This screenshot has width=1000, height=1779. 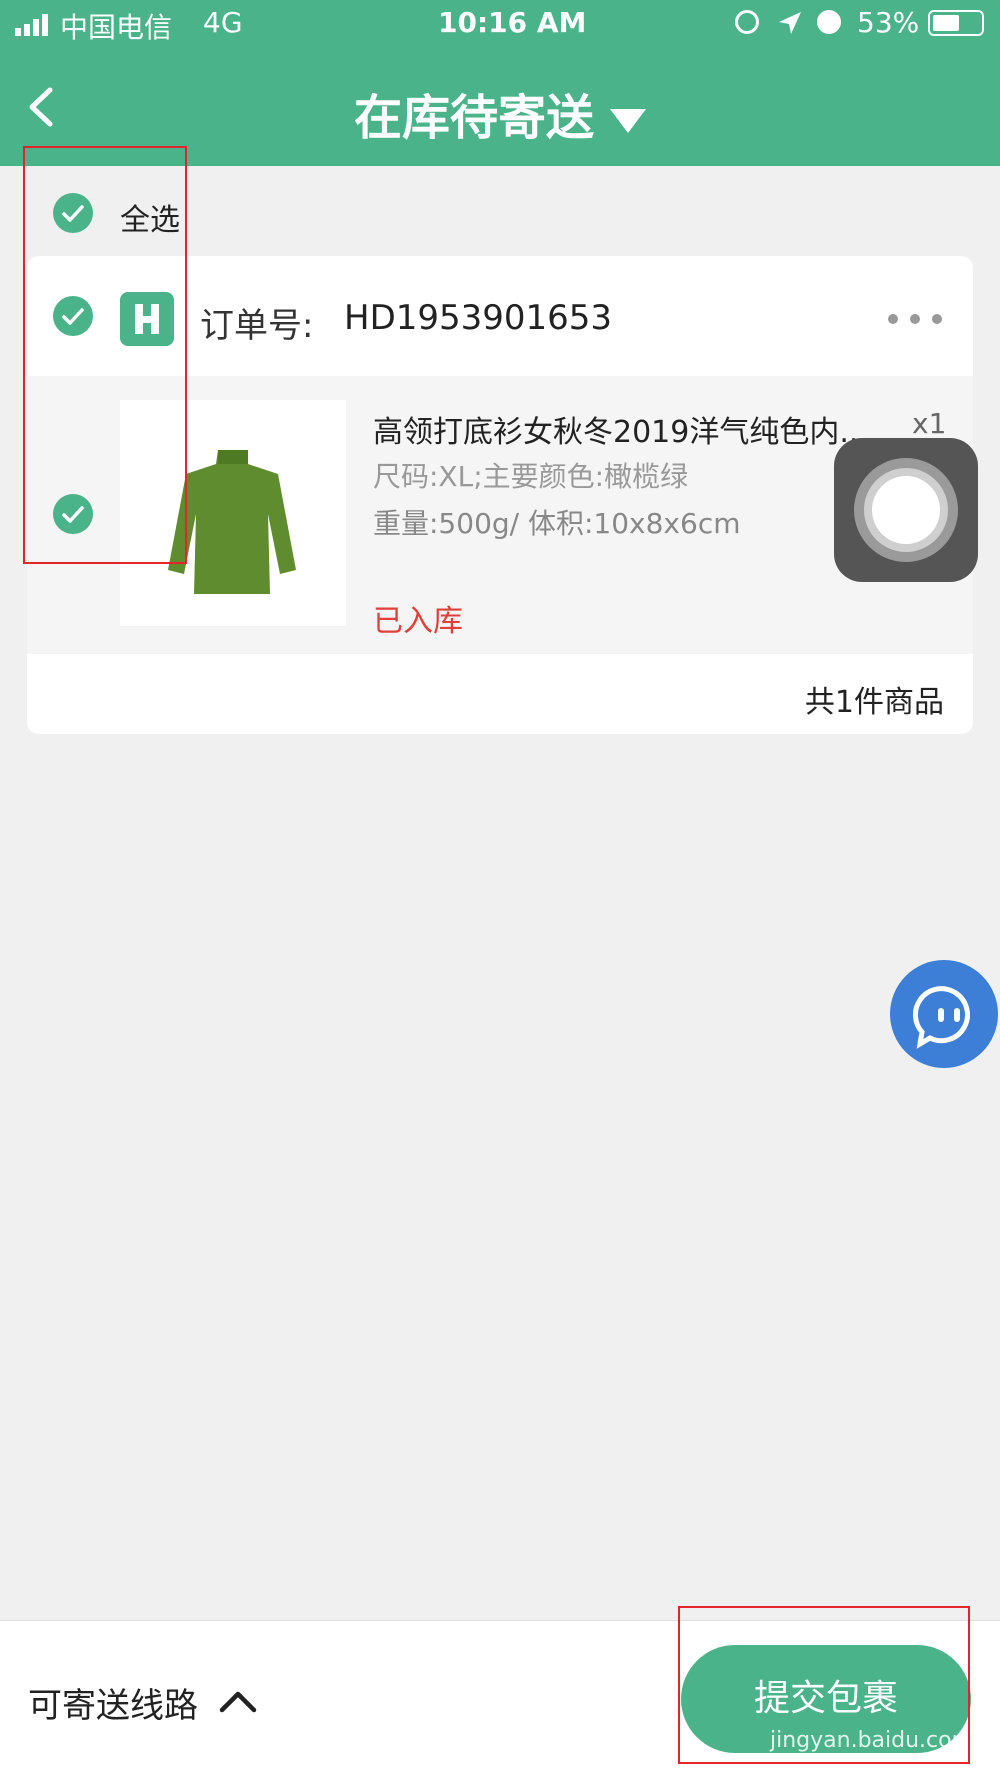 What do you see at coordinates (824, 1685) in the screenshot?
I see `highlight-box-submit` at bounding box center [824, 1685].